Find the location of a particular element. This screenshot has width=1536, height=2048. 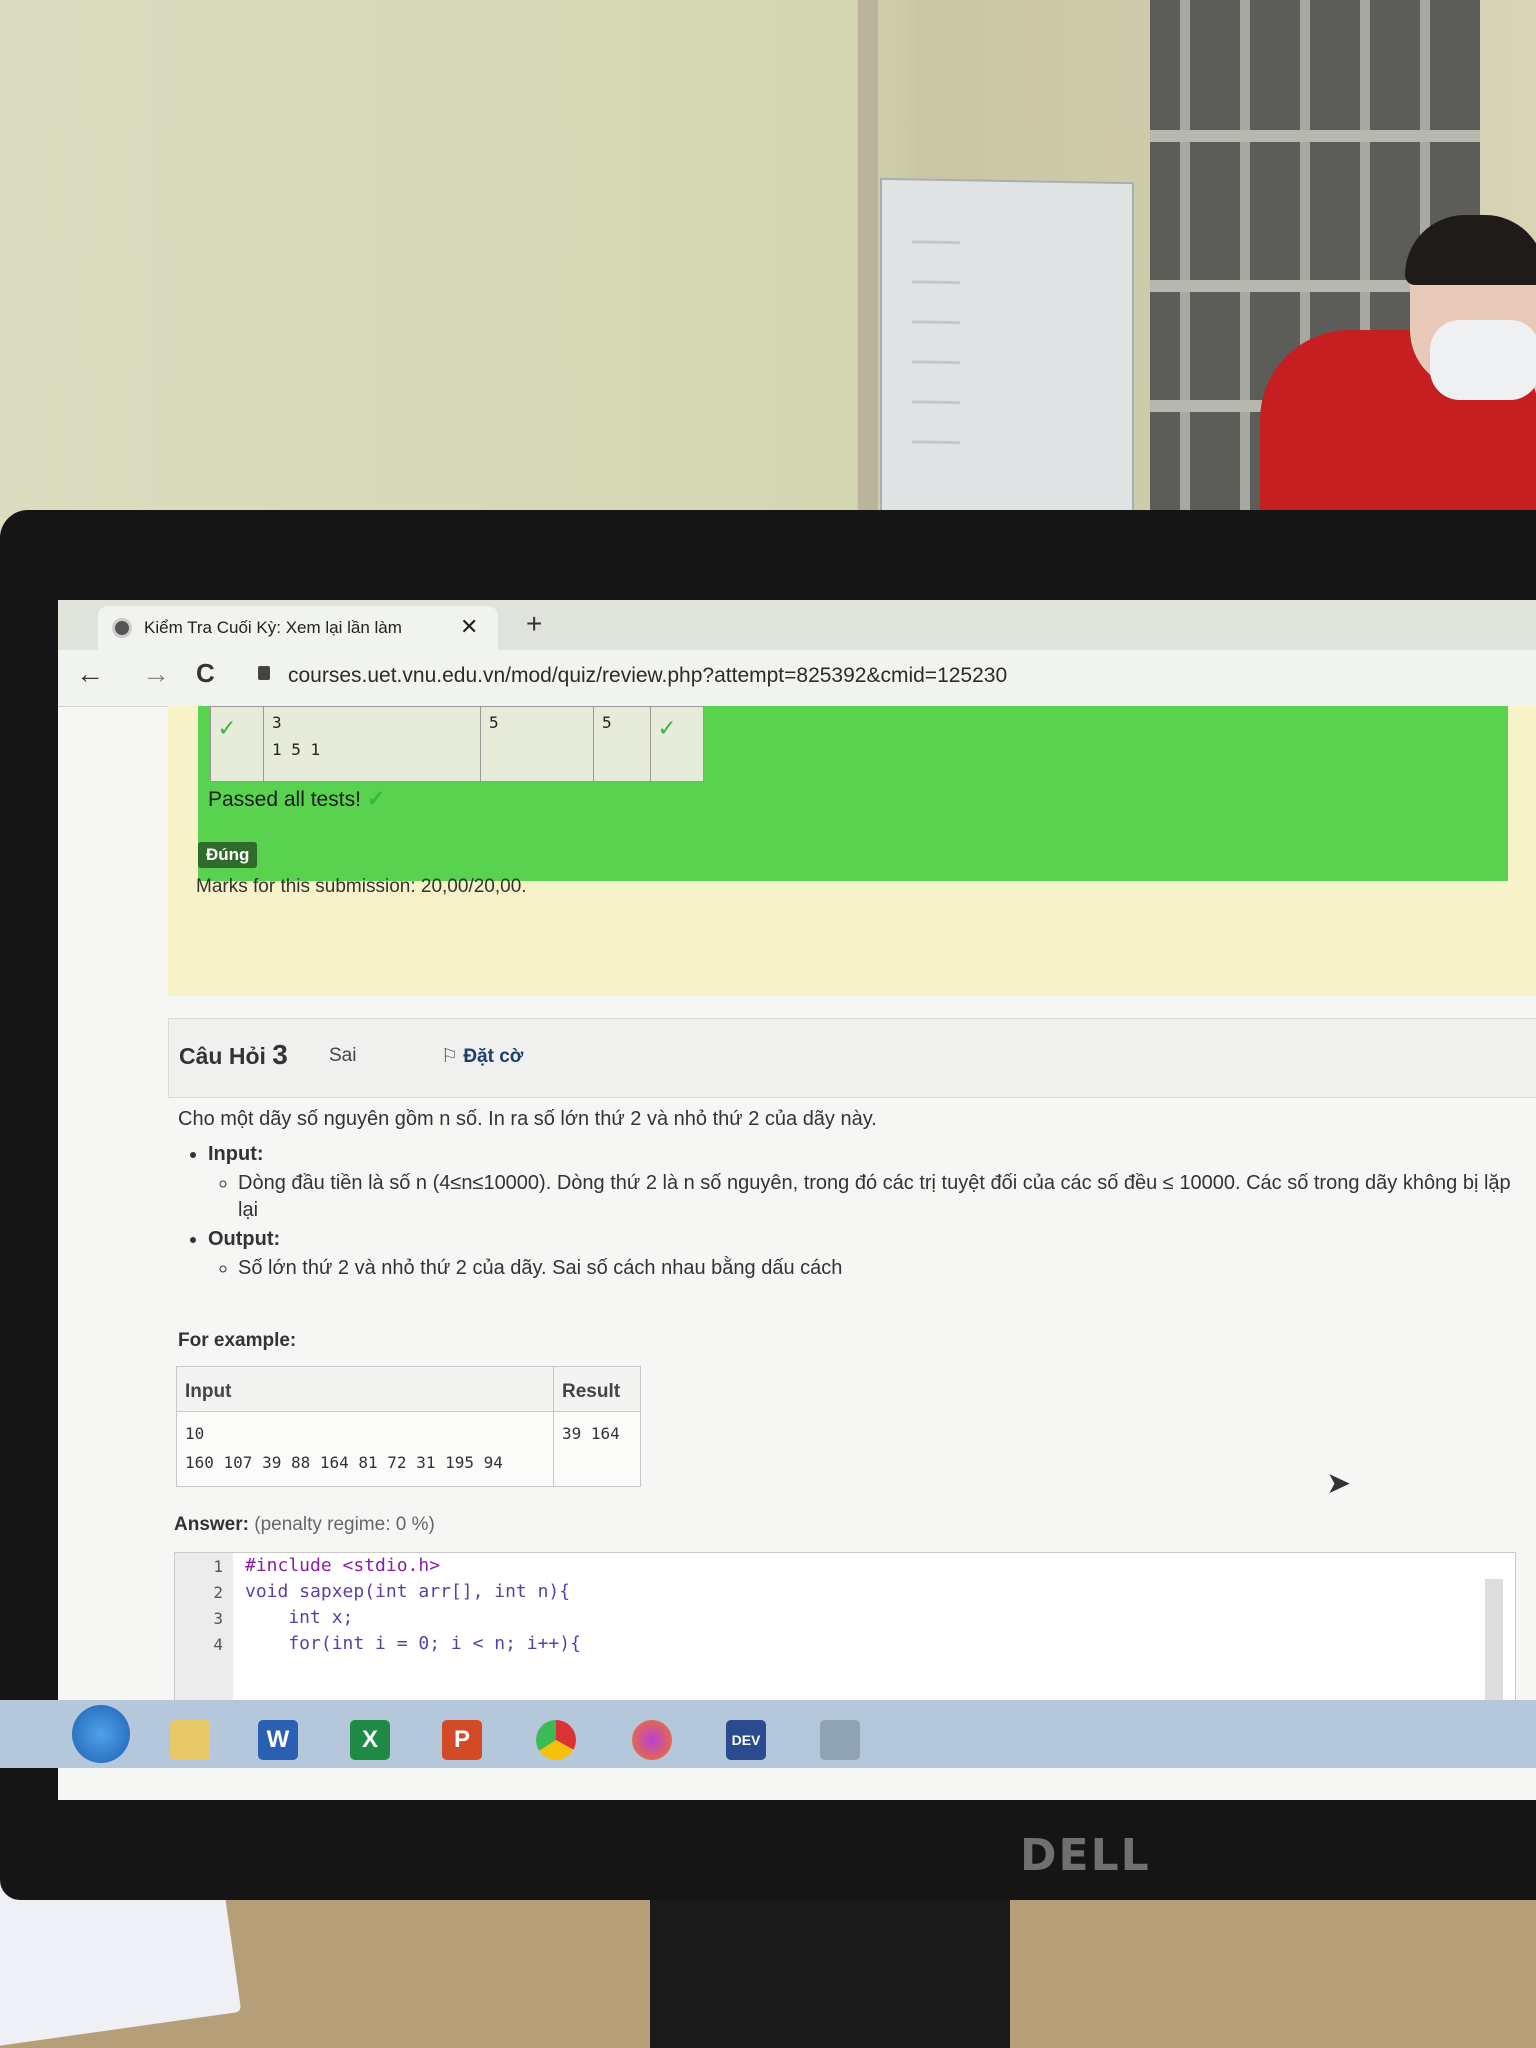

example-input-line: 10 is located at coordinates (195, 1433).